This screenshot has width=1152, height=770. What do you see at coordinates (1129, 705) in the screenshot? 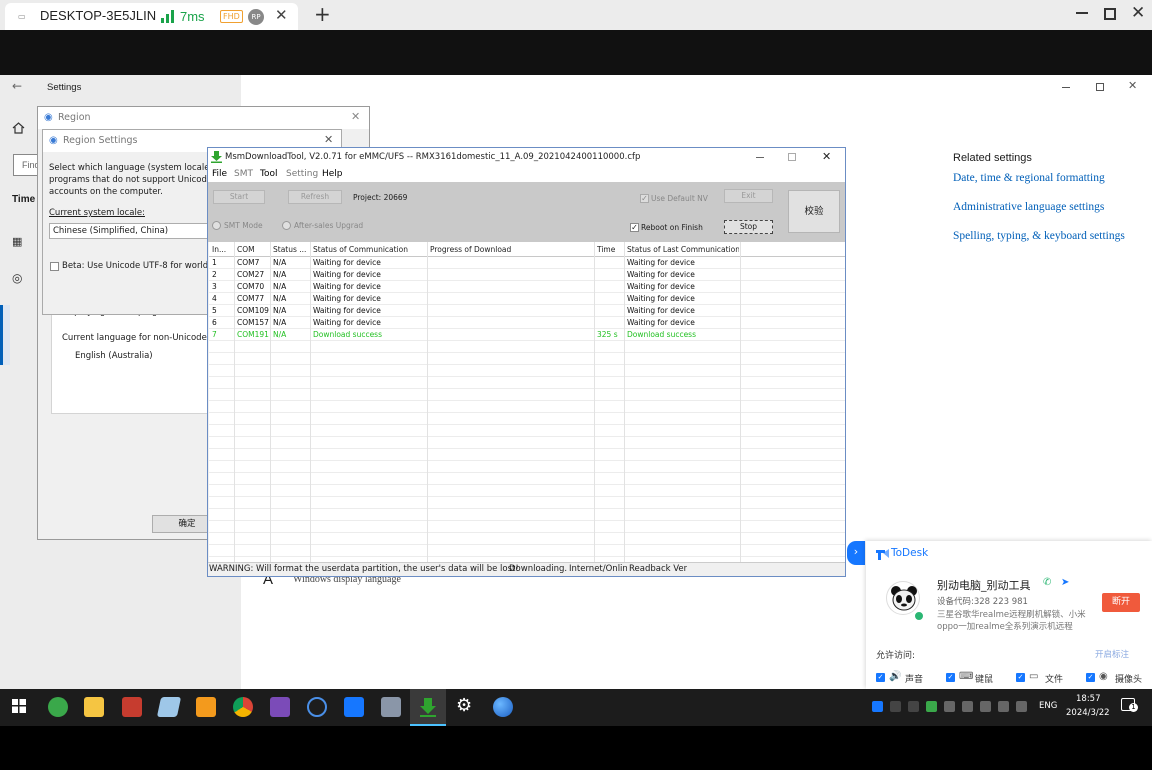
I see `notification-icon: 1` at bounding box center [1129, 705].